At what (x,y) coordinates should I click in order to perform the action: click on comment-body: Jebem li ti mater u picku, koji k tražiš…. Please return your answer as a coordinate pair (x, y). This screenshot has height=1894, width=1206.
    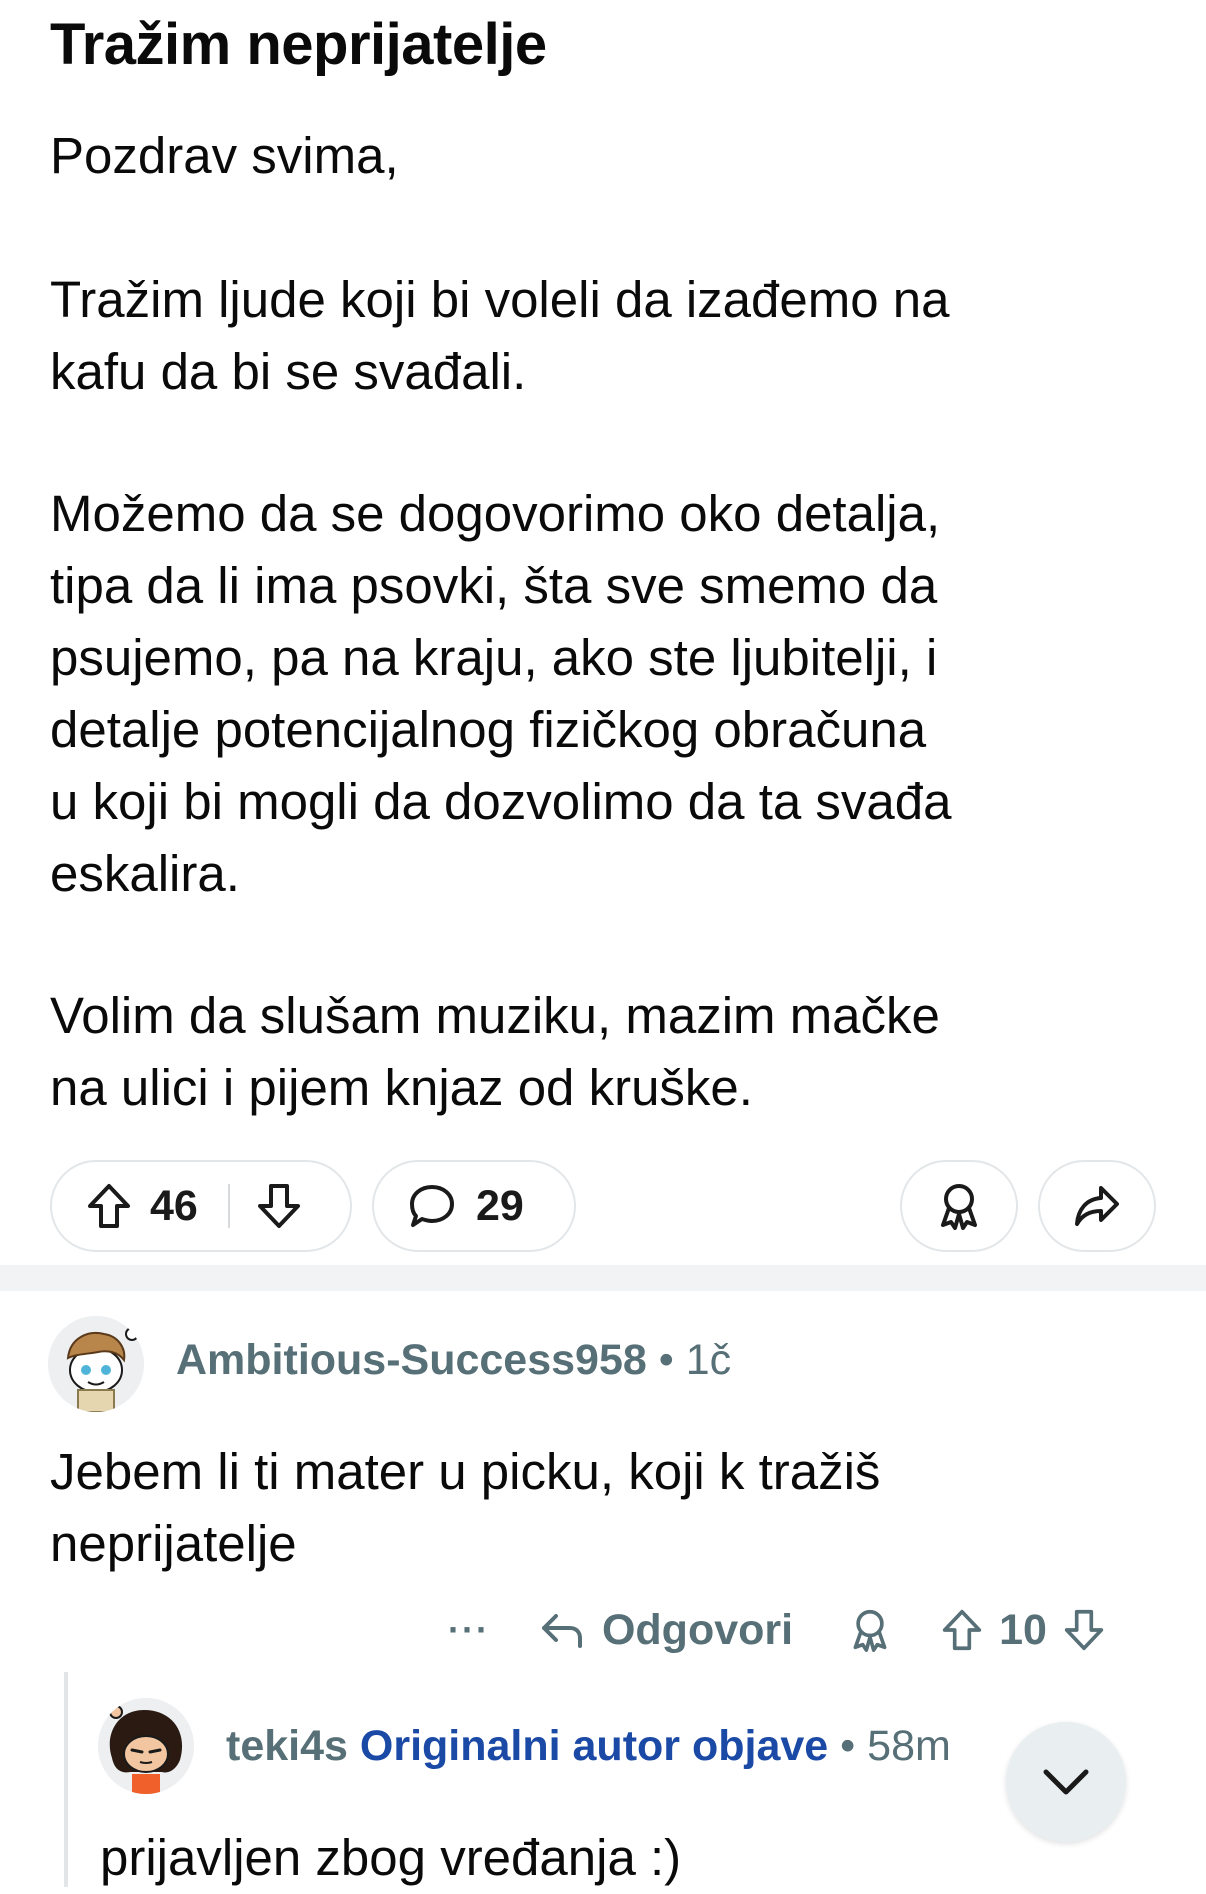
    Looking at the image, I should click on (465, 1508).